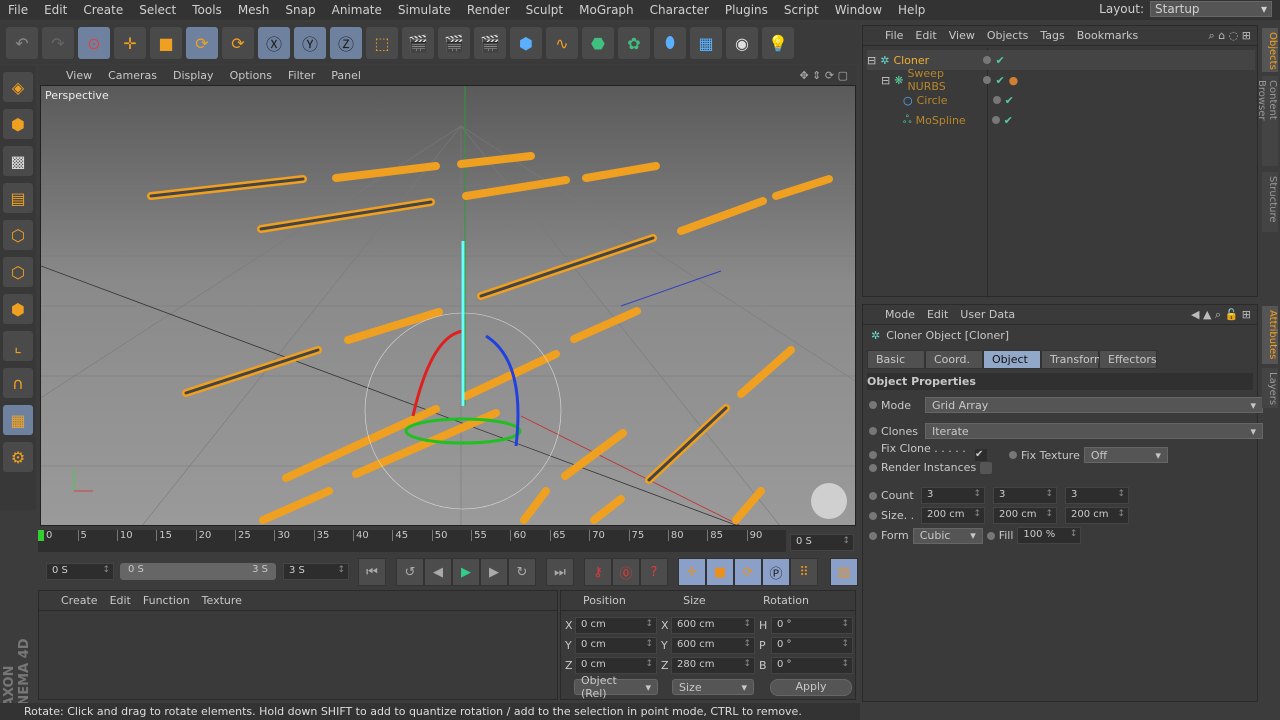  What do you see at coordinates (526, 43) in the screenshot?
I see `cube-icon: ⬢` at bounding box center [526, 43].